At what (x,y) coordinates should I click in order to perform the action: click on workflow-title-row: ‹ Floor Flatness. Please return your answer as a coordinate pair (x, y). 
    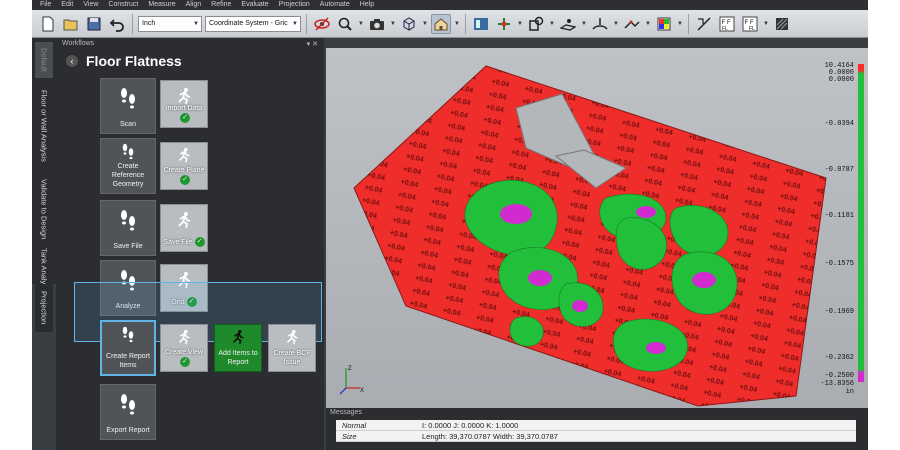
    Looking at the image, I should click on (124, 61).